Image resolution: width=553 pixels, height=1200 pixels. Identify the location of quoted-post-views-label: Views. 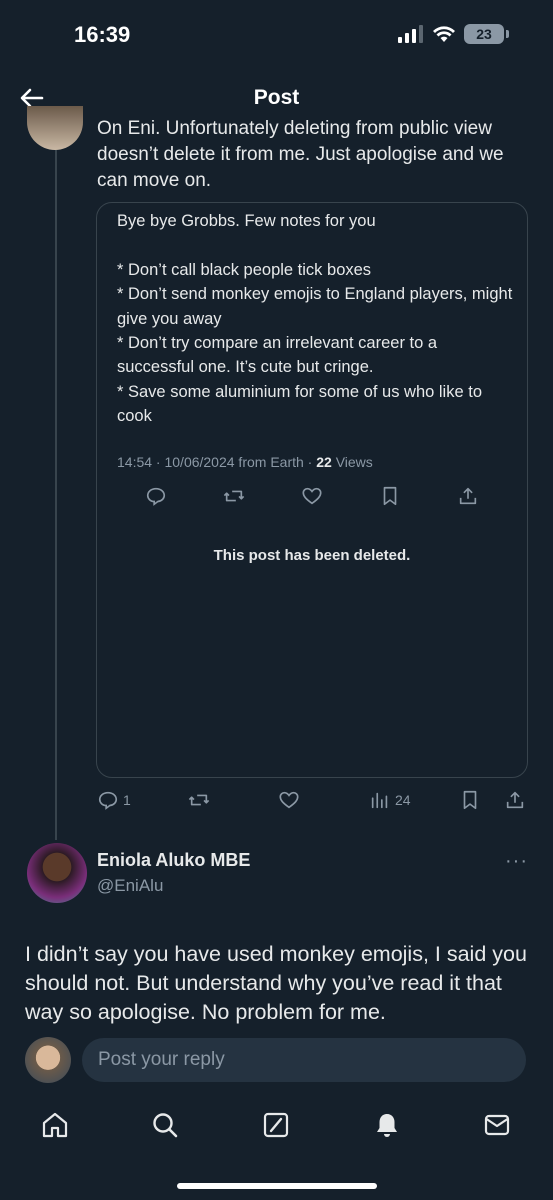
(352, 462).